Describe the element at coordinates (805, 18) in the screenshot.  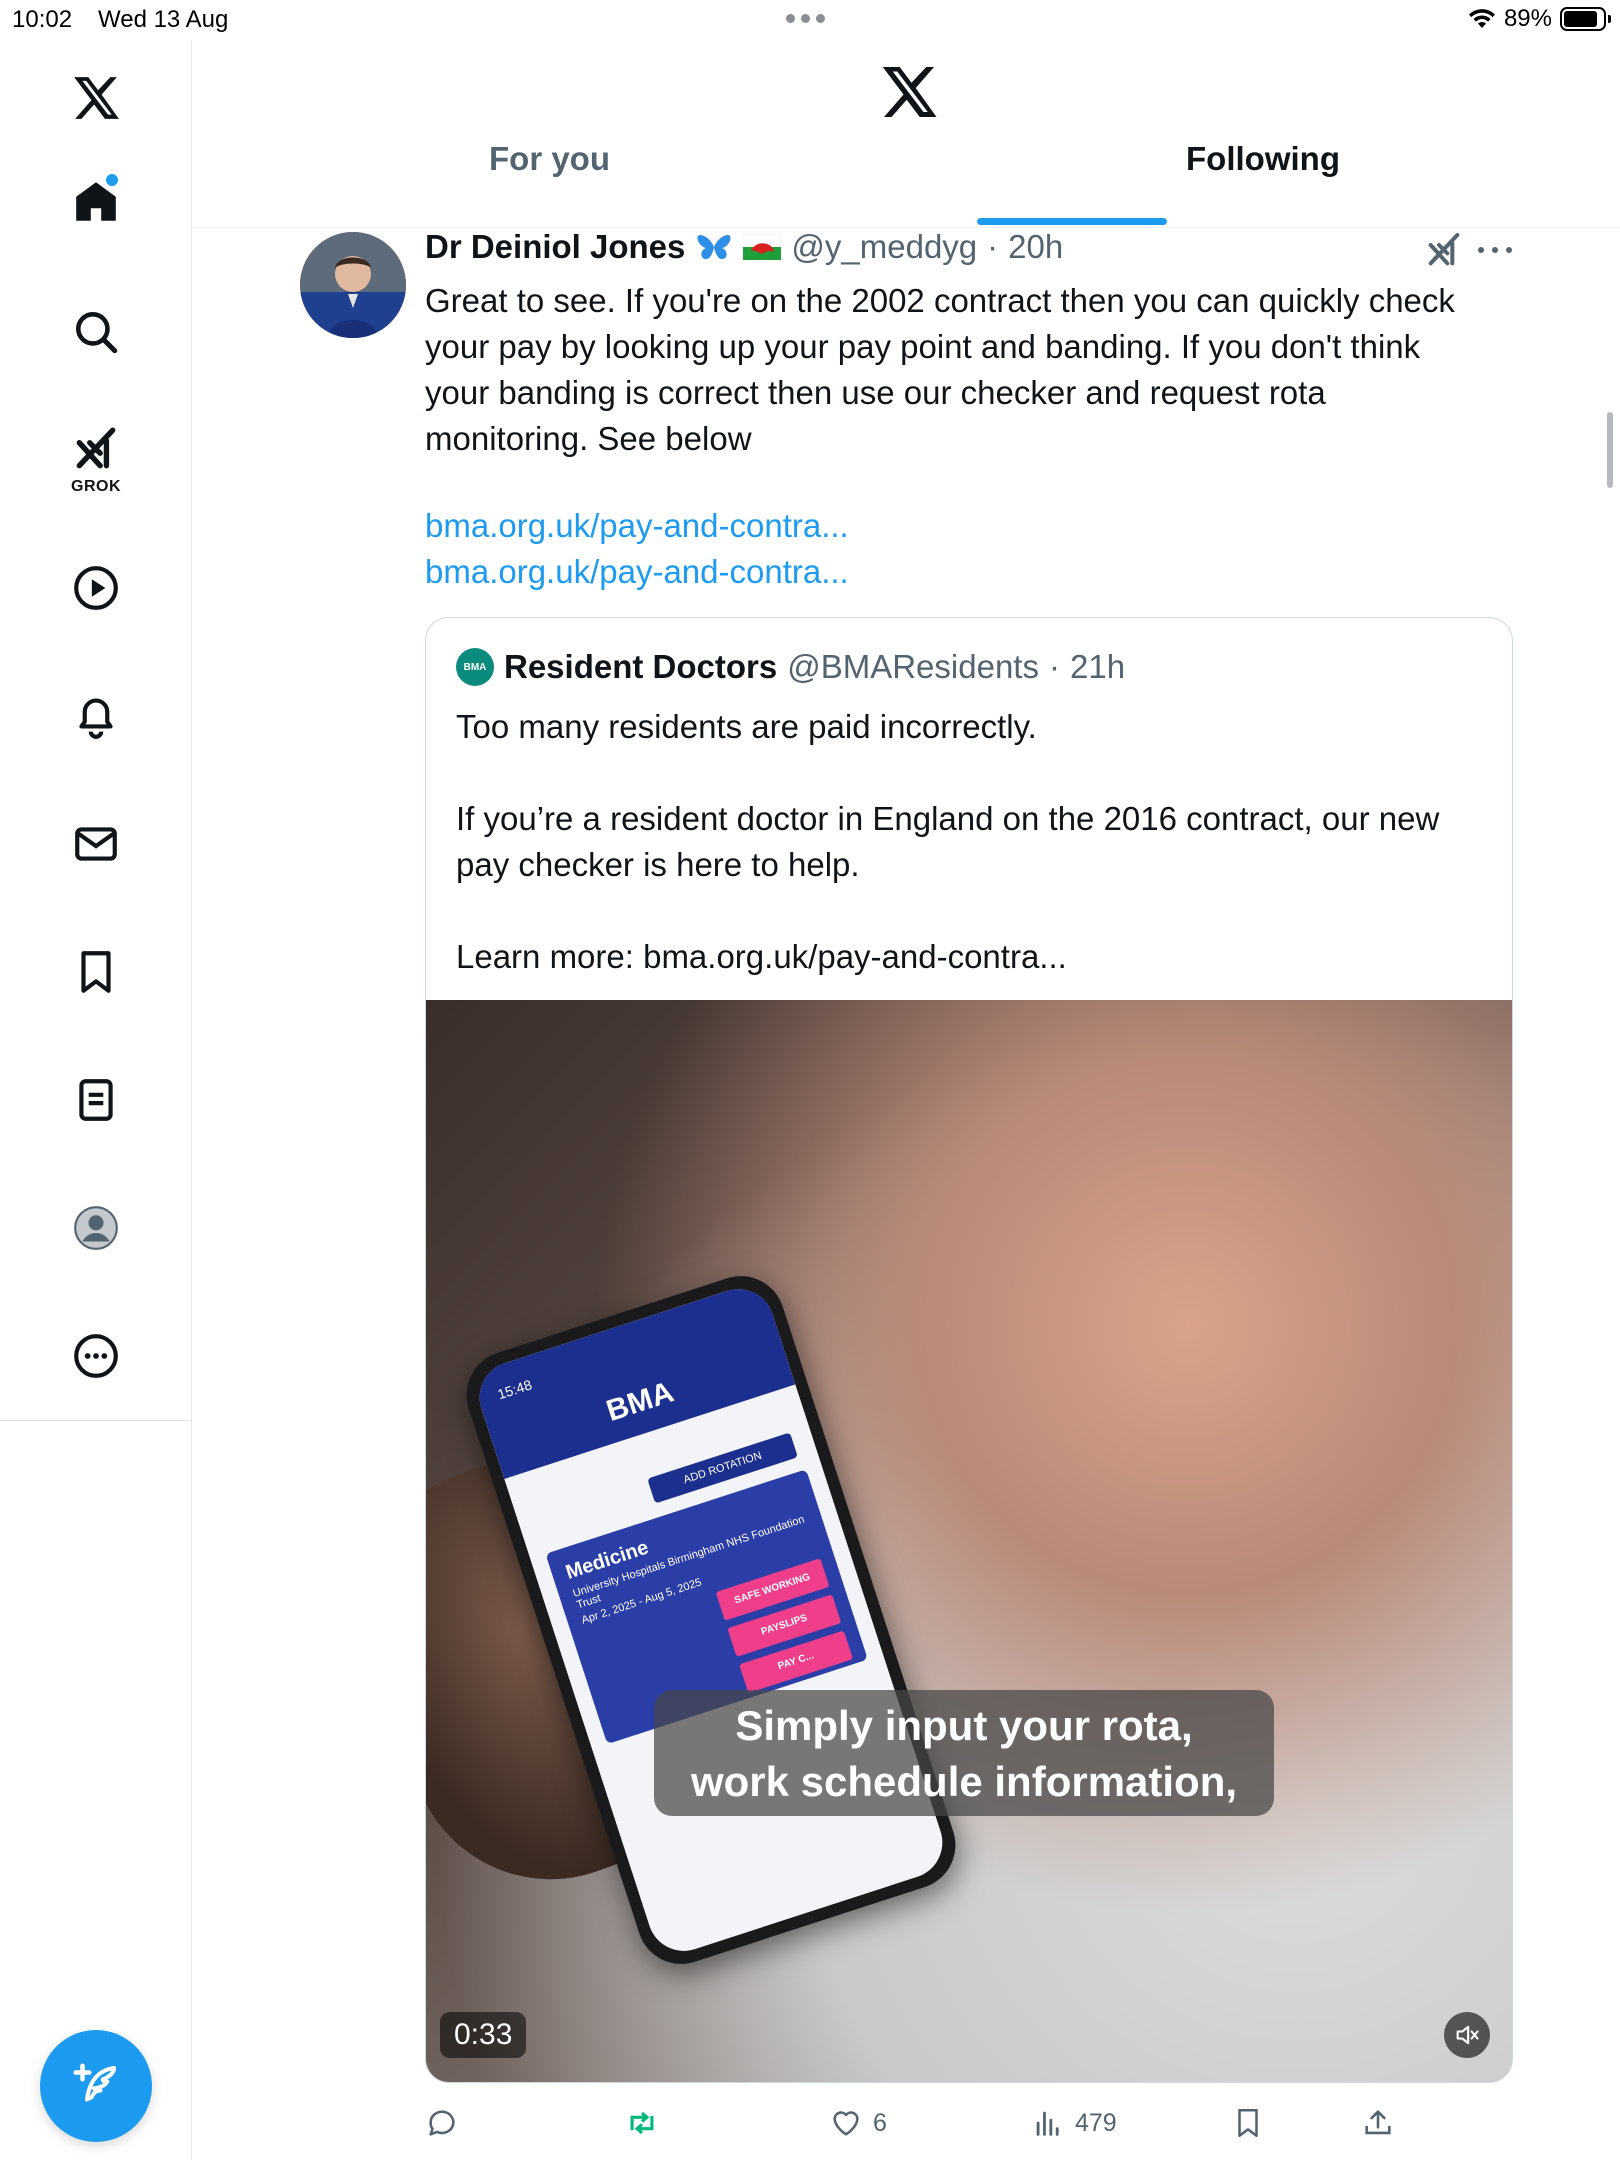
I see `multitasking-dots` at that location.